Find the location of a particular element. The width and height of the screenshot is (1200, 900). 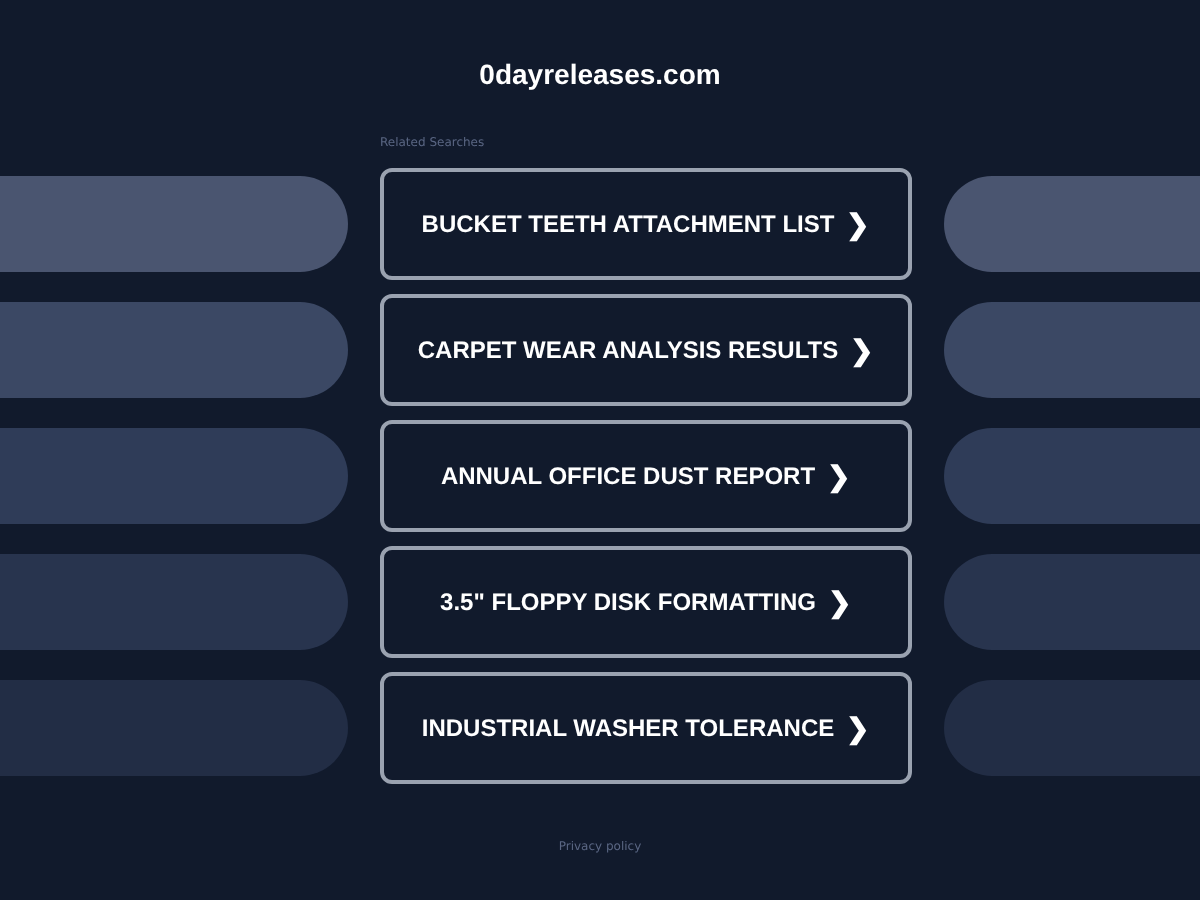

search-link-button: 3.5" FLOPPY DISK FORMATTING ❯ is located at coordinates (646, 602).